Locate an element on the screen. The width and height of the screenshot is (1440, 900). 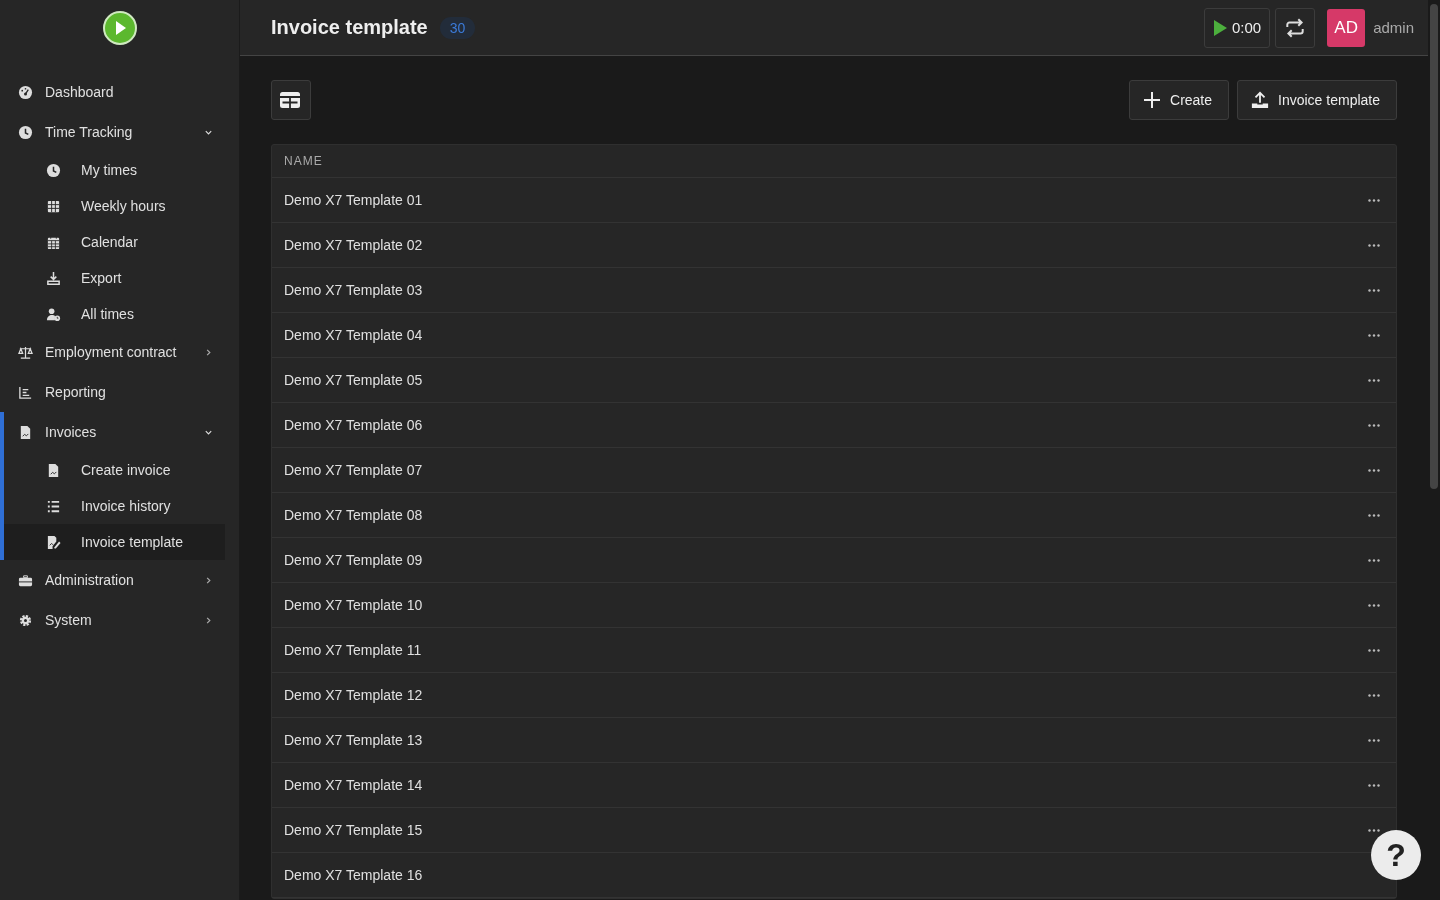
nav-subitem: Invoice history is located at coordinates (114, 506).